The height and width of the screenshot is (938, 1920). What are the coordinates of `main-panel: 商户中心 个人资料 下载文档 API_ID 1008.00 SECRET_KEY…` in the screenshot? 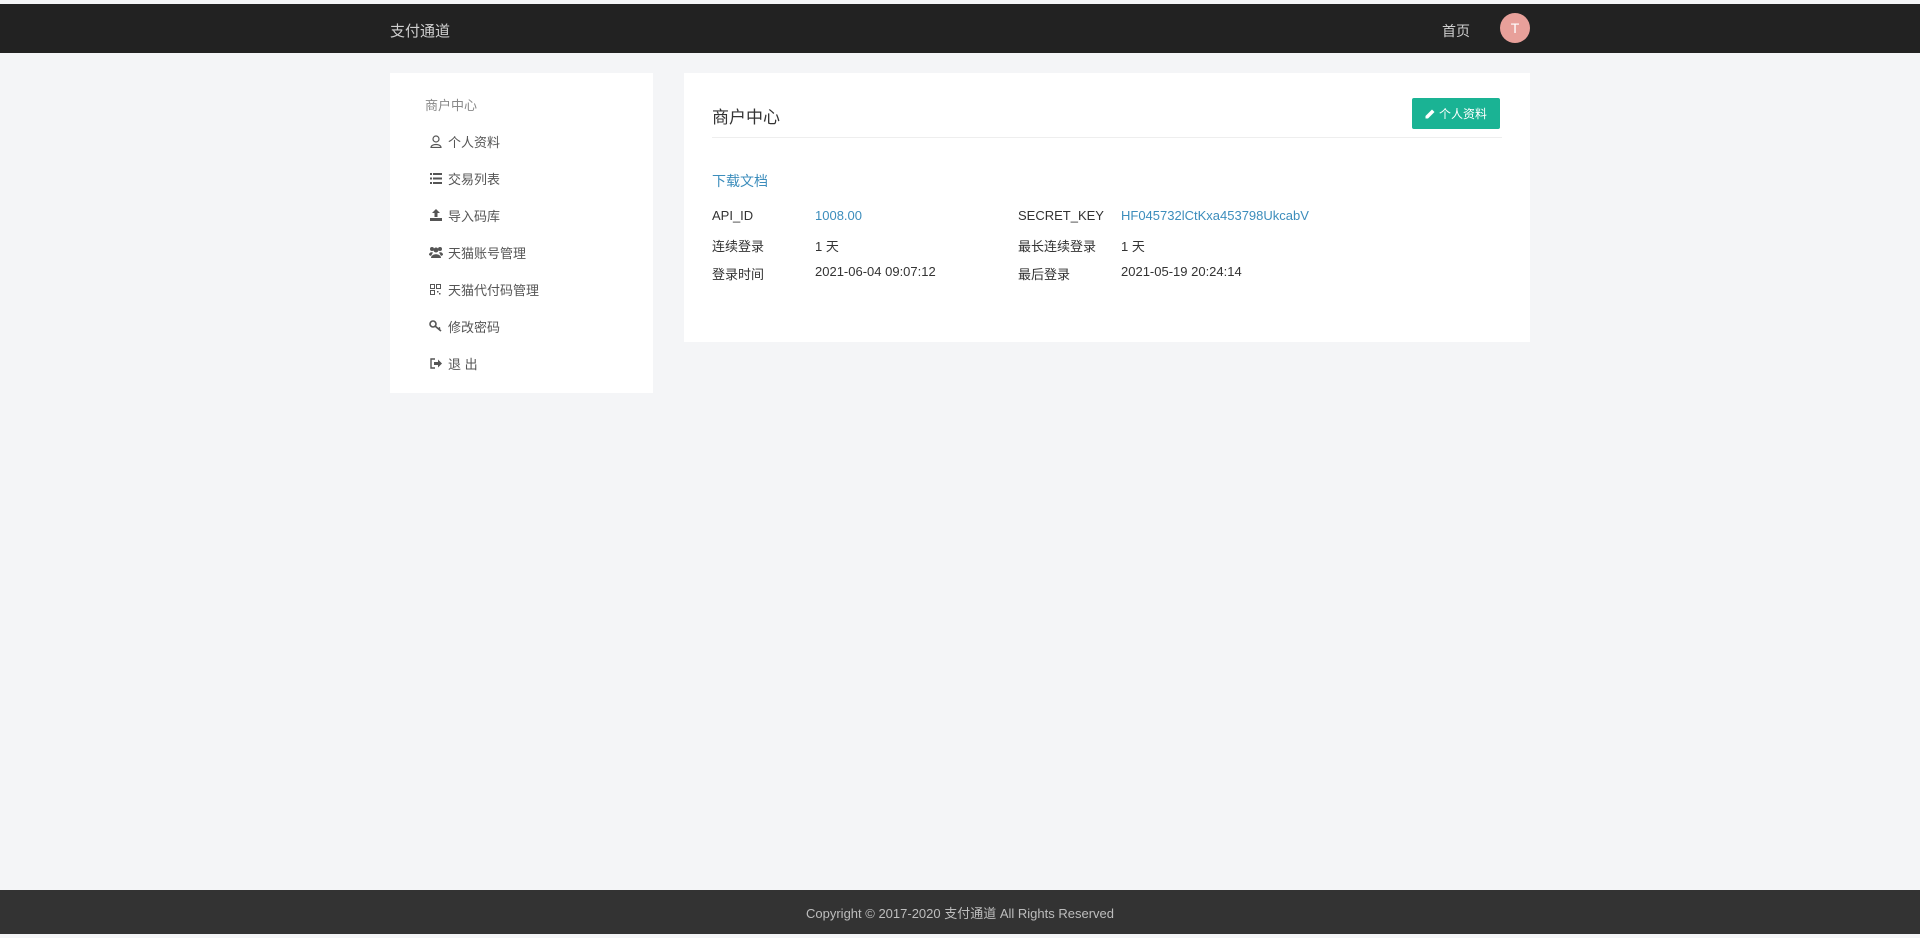 It's located at (1107, 207).